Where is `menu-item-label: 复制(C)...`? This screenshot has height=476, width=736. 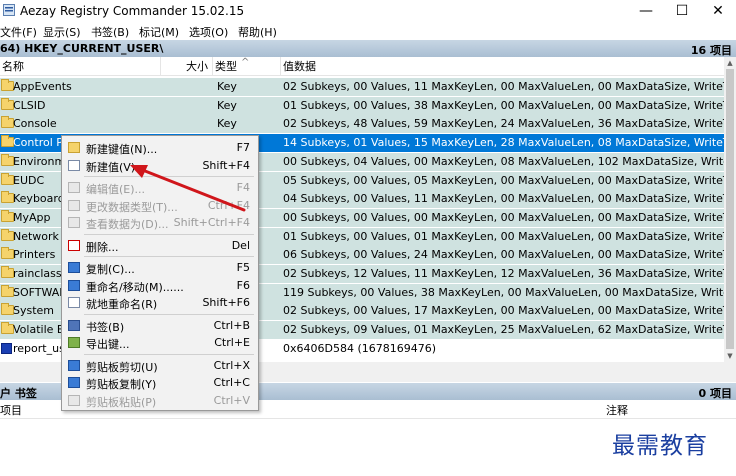
menu-item-label: 复制(C)... is located at coordinates (110, 269).